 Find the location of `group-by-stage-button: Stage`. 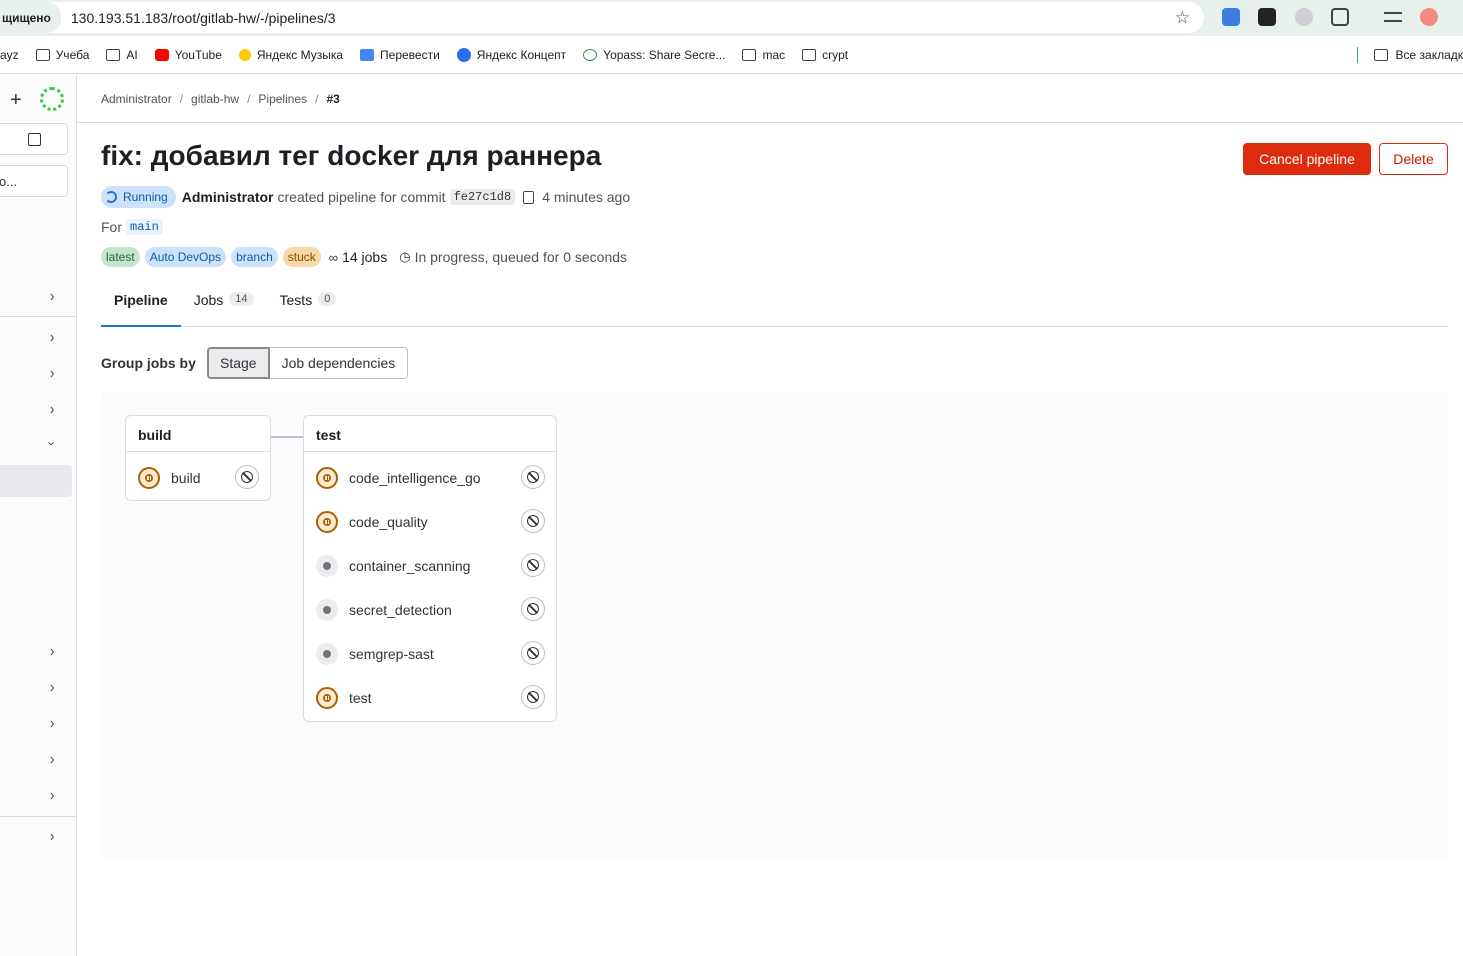

group-by-stage-button: Stage is located at coordinates (238, 363).